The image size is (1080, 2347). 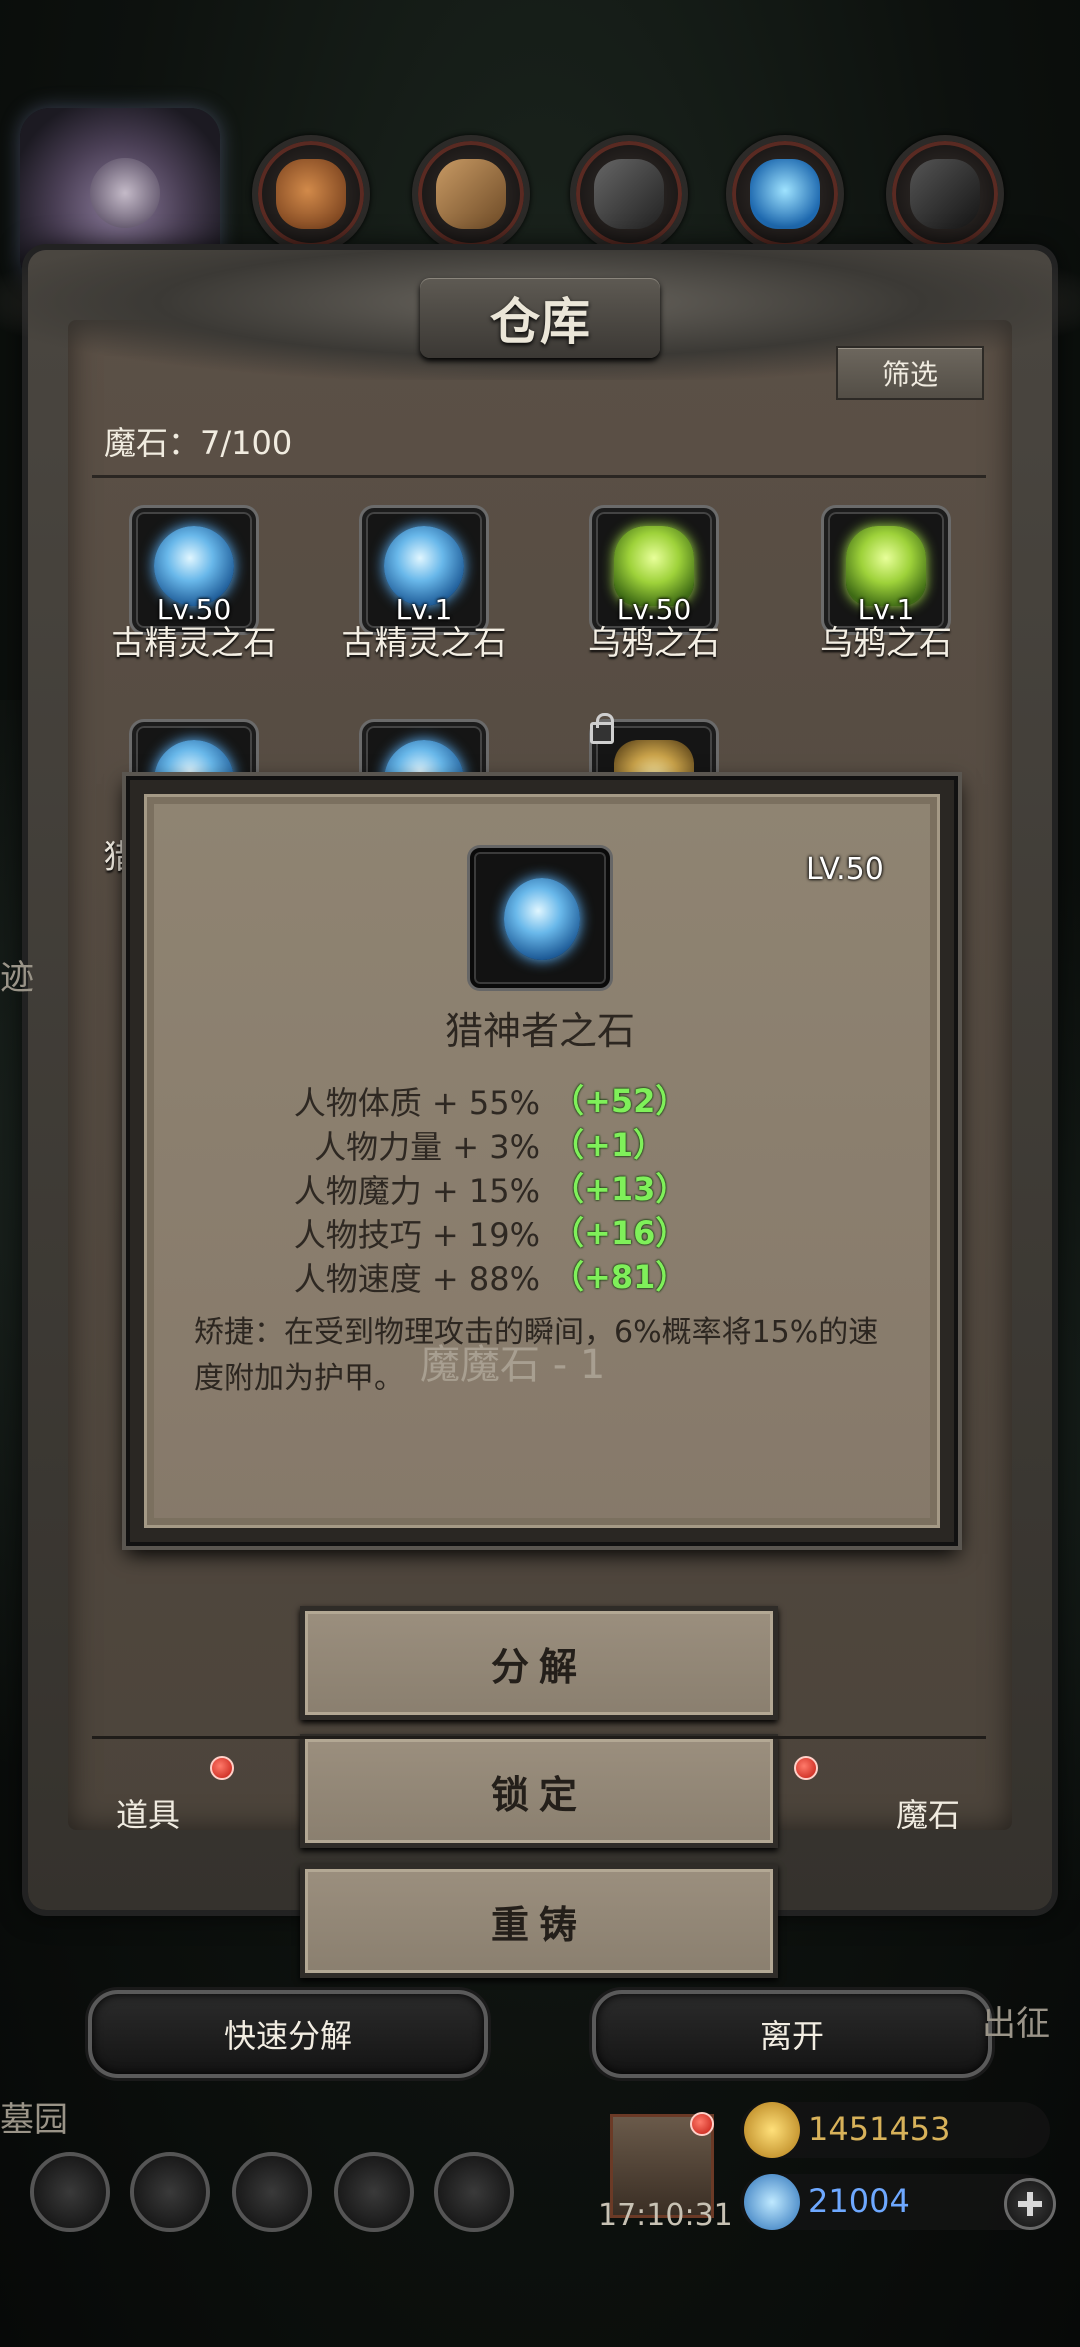 I want to click on resource-crystal-icon, so click(x=785, y=194).